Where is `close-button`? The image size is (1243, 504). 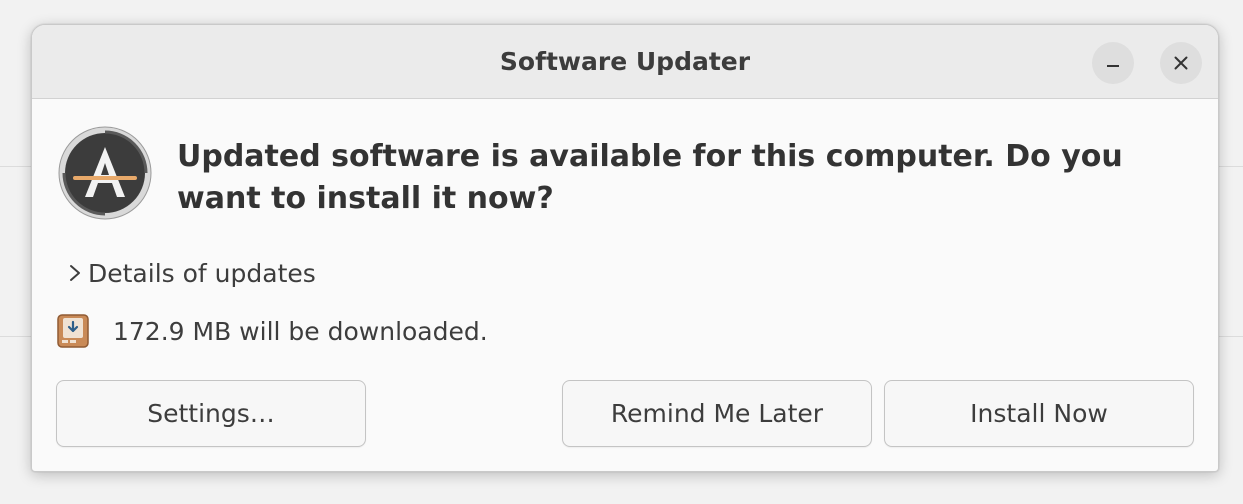
close-button is located at coordinates (1181, 63).